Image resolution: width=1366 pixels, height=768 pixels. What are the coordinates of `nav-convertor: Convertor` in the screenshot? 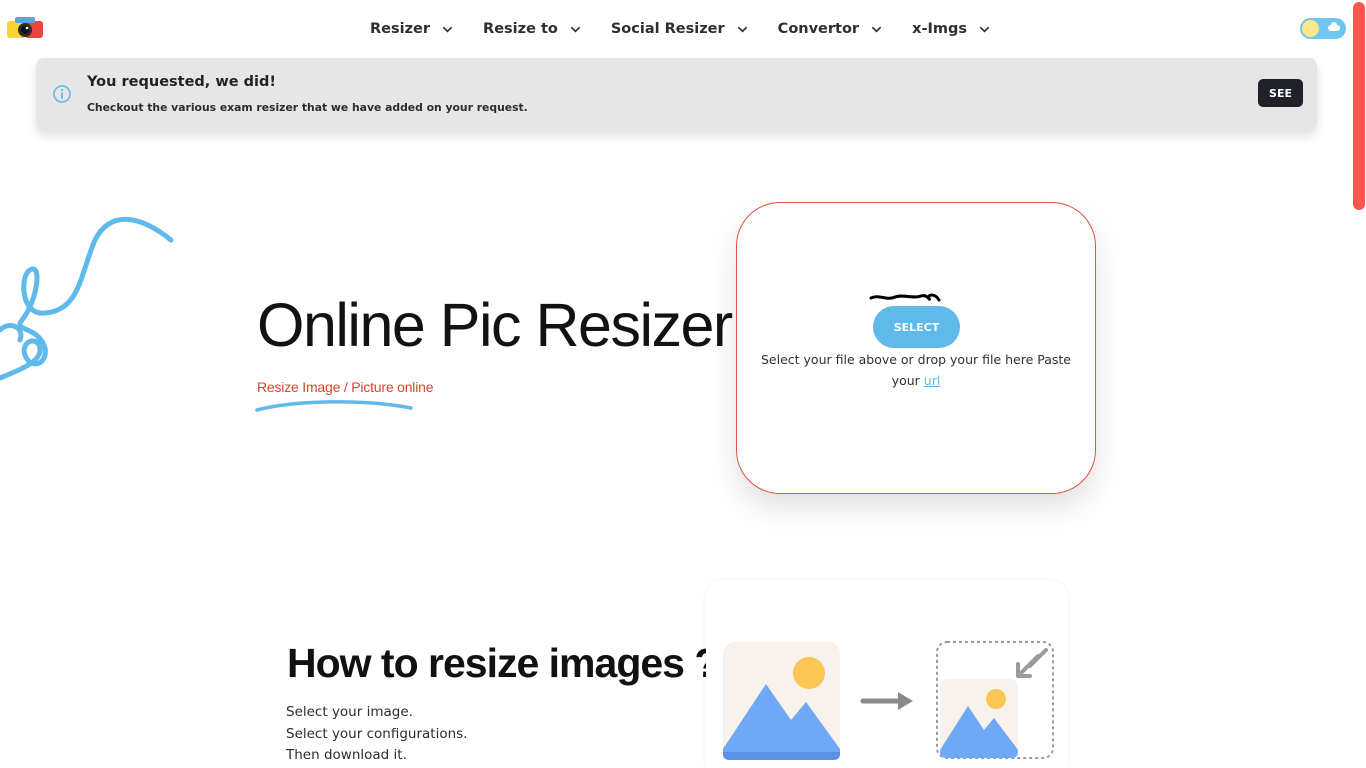 It's located at (830, 29).